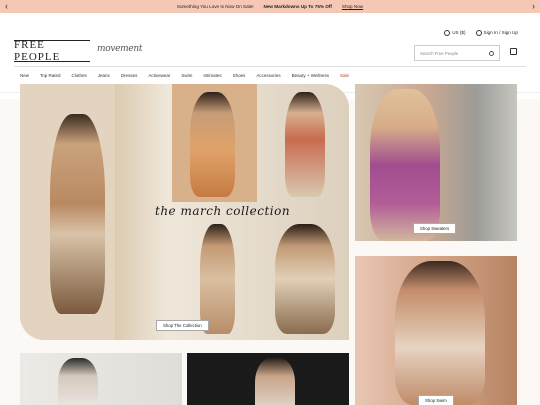 Image resolution: width=540 pixels, height=405 pixels. I want to click on nav-item: Intimates, so click(212, 75).